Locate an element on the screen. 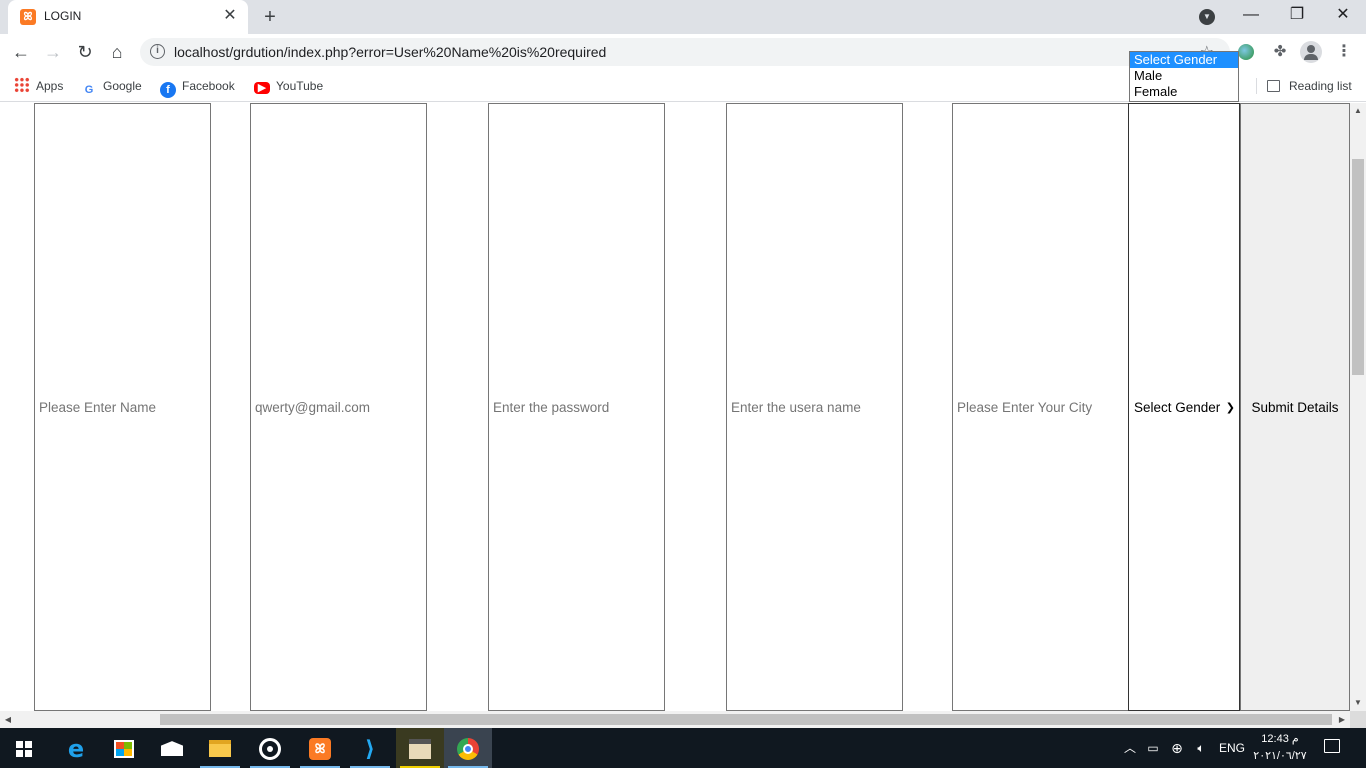 Image resolution: width=1366 pixels, height=768 pixels. restore-button: ❐ is located at coordinates (1297, 16).